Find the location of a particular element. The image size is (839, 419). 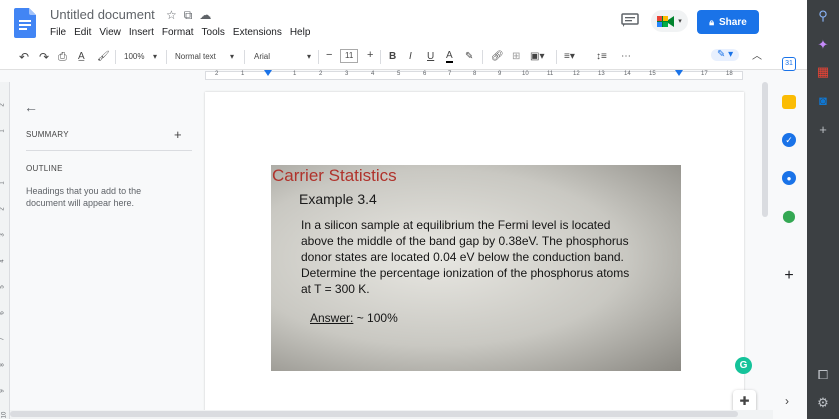

vertical-scrollbar is located at coordinates (765, 149).